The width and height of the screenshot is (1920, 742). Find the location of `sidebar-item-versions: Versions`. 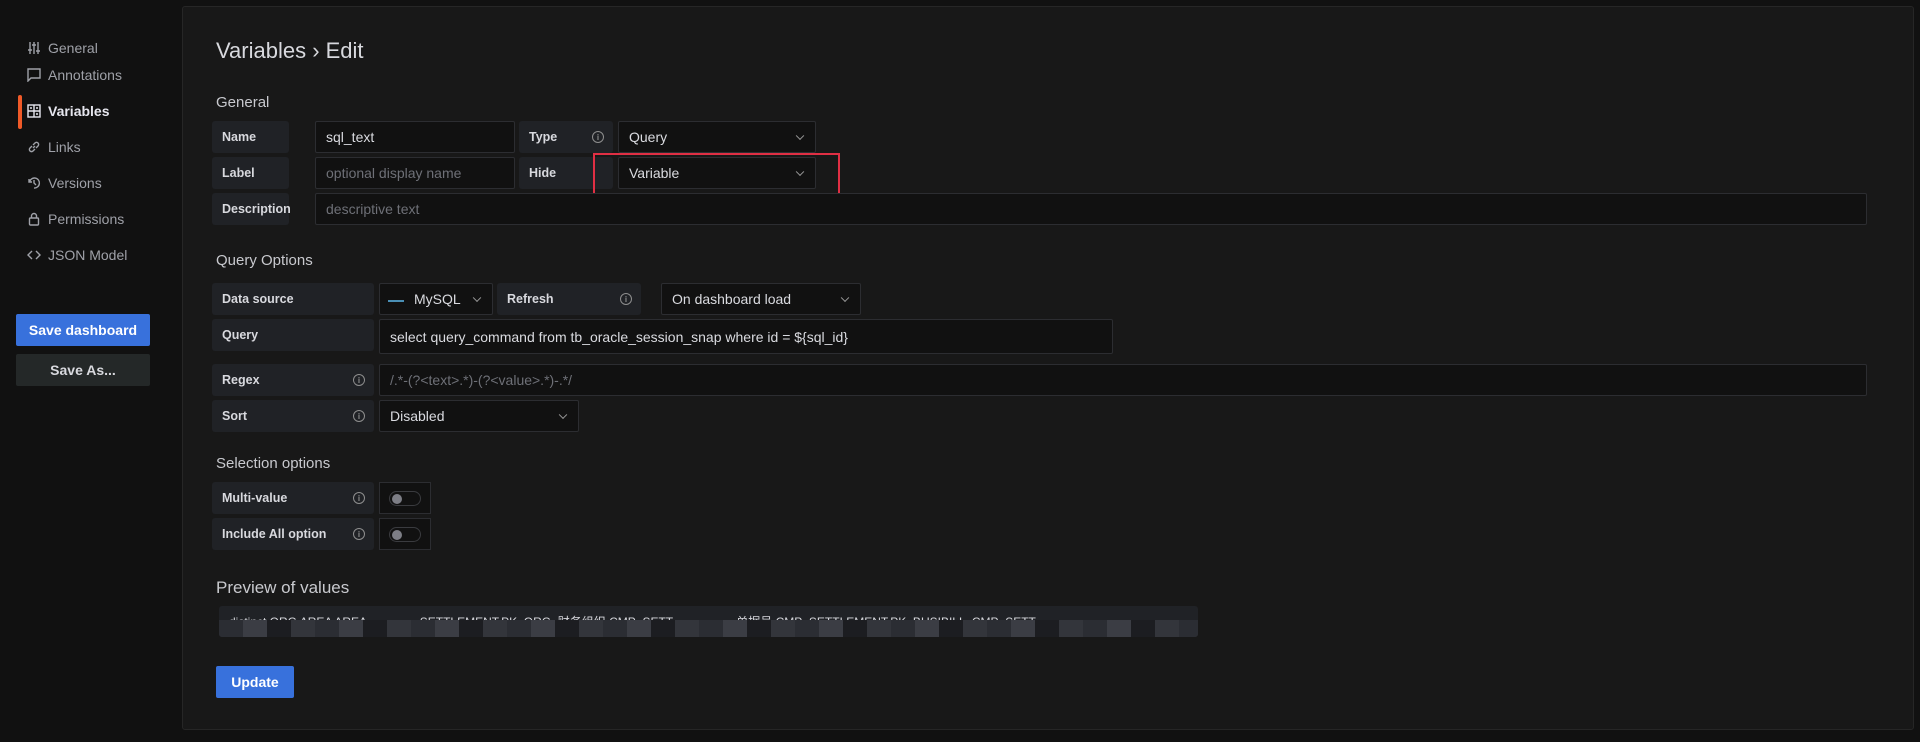

sidebar-item-versions: Versions is located at coordinates (64, 183).